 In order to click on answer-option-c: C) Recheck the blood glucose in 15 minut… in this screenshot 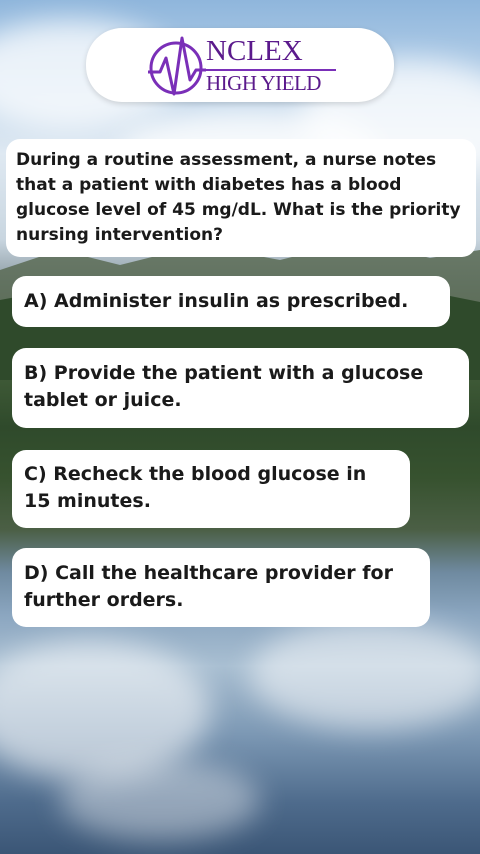, I will do `click(211, 489)`.